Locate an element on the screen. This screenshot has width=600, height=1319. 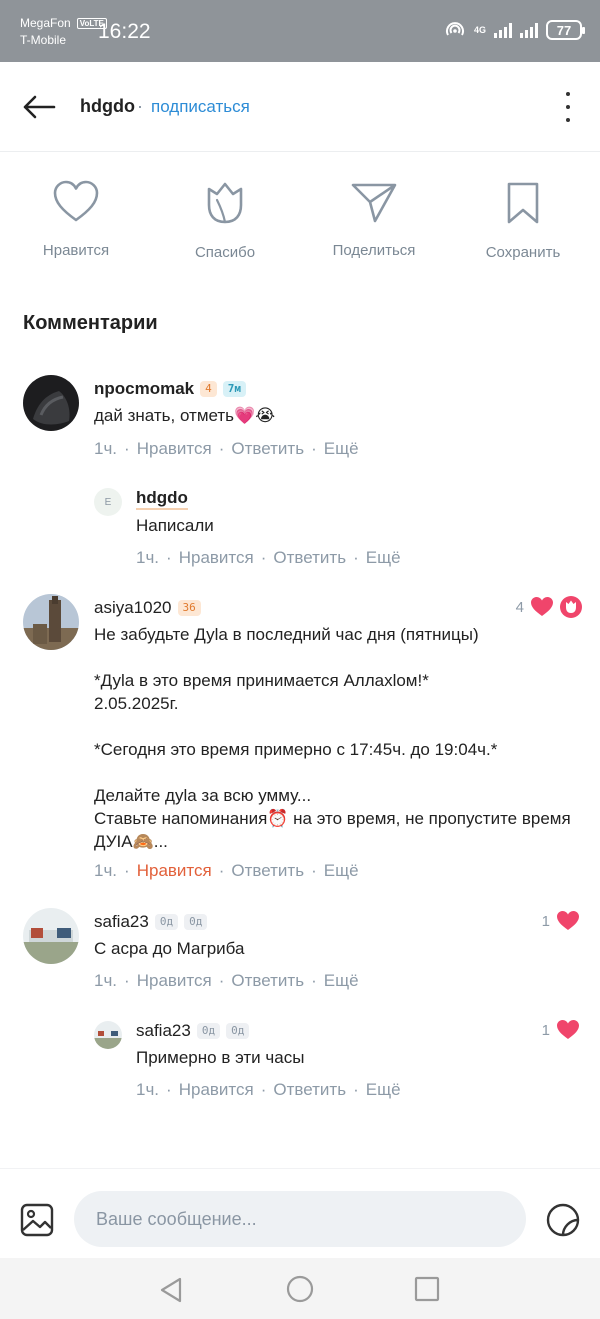
hotspot-icon is located at coordinates (454, 29).